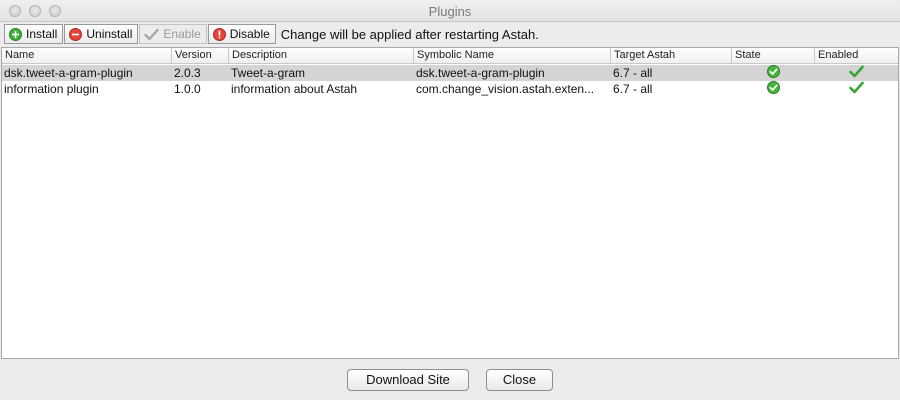 The width and height of the screenshot is (900, 400). Describe the element at coordinates (15, 34) in the screenshot. I see `plus-icon` at that location.